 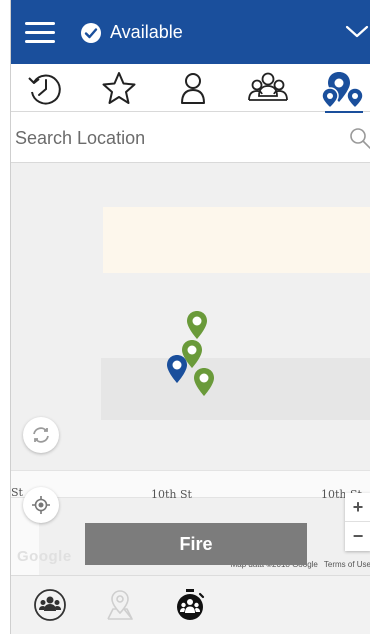 I want to click on location-pins-icon, so click(x=342, y=90).